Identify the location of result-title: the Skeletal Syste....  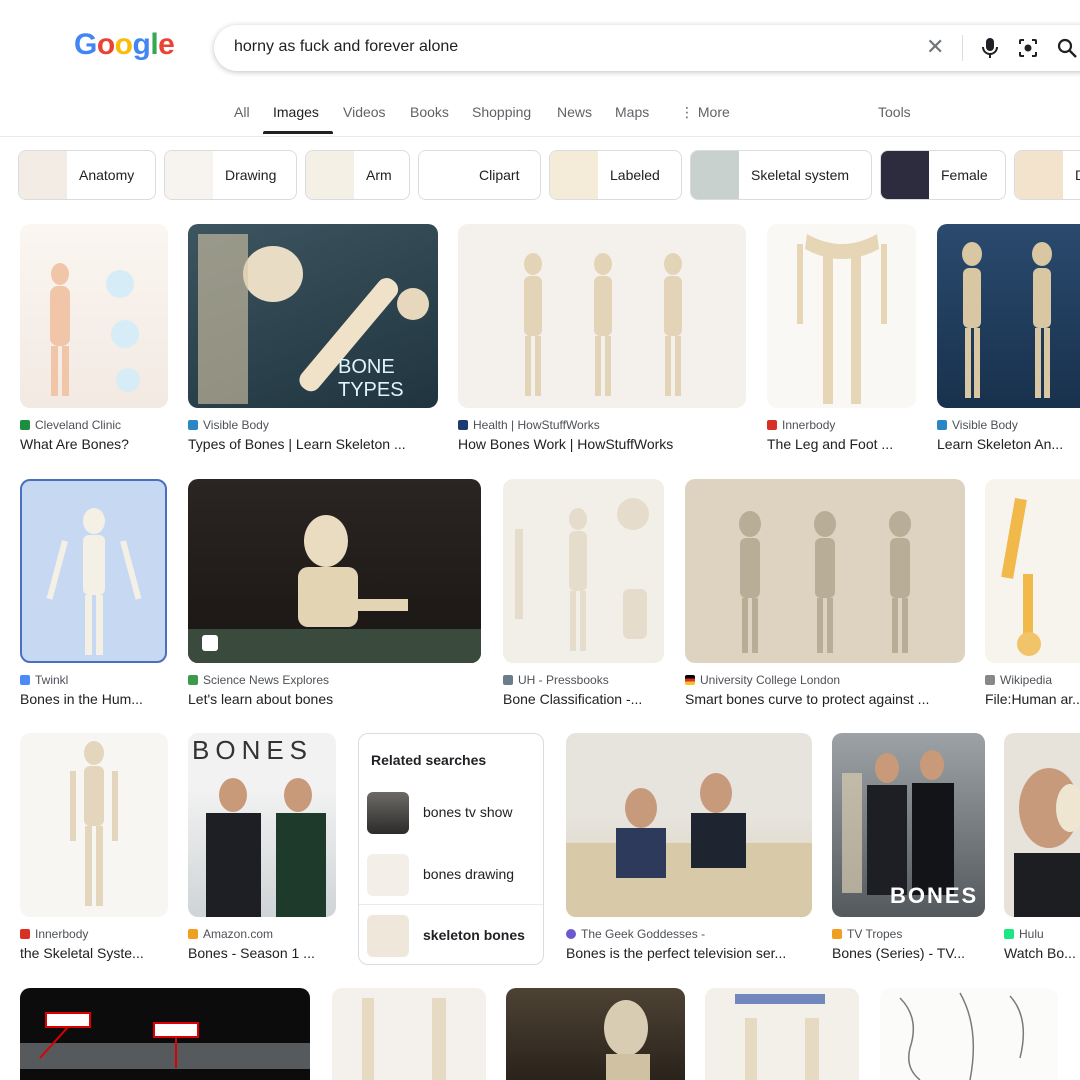
(94, 953).